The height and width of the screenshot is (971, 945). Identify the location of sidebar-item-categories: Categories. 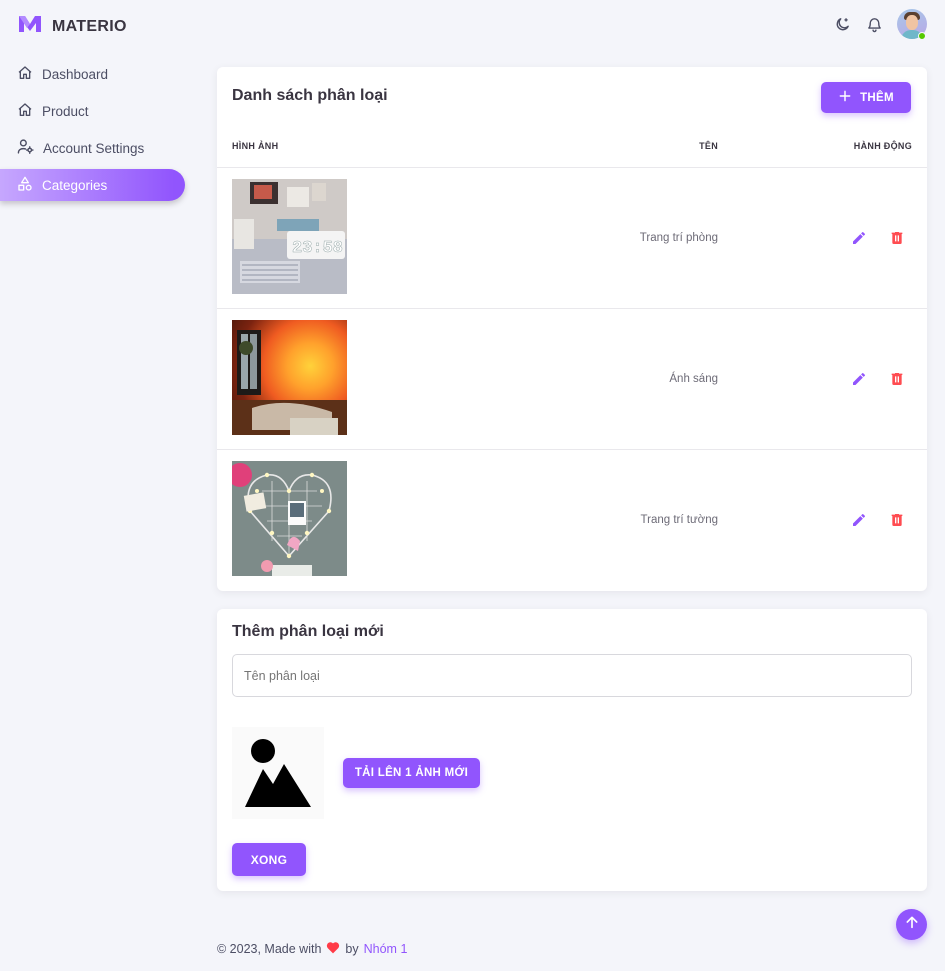
(92, 185).